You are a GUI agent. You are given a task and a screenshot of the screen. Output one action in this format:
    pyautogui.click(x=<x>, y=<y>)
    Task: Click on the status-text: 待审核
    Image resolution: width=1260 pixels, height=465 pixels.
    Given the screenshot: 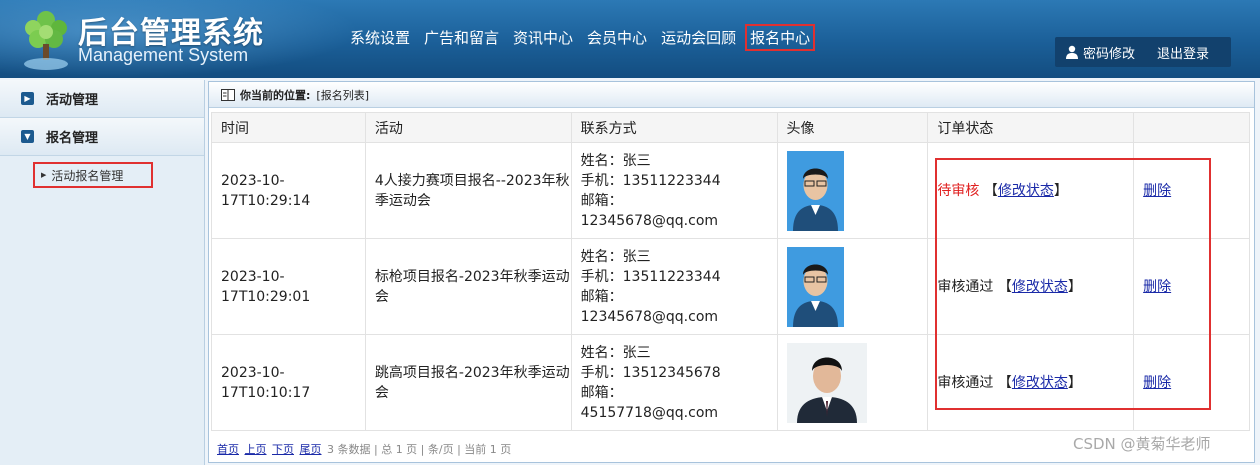 What is the action you would take?
    pyautogui.click(x=958, y=190)
    